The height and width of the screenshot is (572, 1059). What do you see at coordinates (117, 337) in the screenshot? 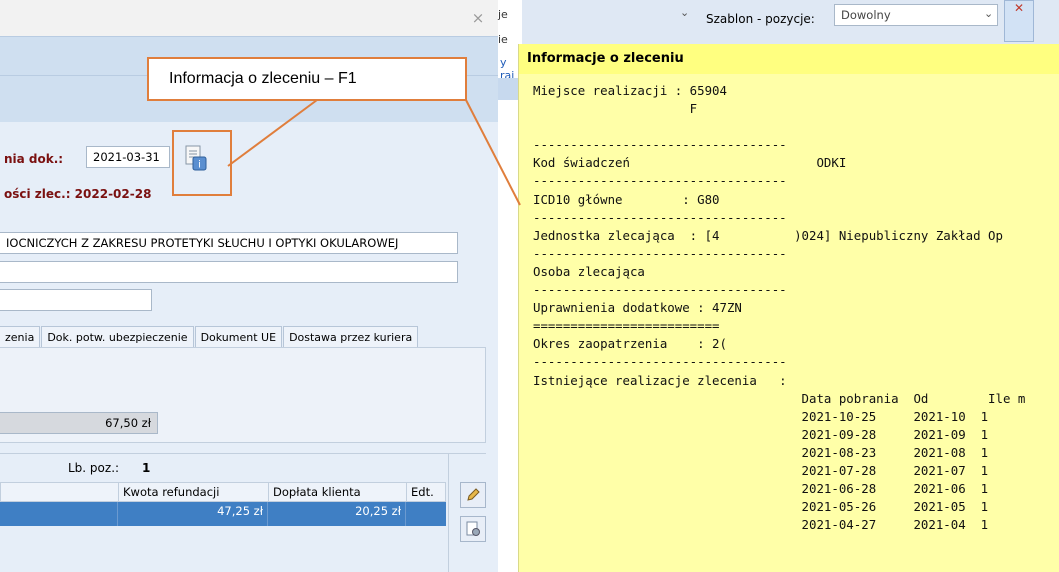
I see `tab-insurance-doc: Dok. potw. ubezpieczenie` at bounding box center [117, 337].